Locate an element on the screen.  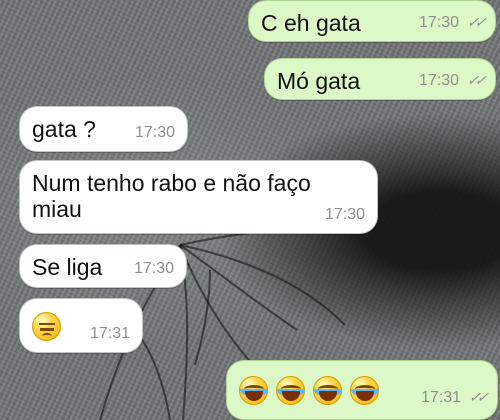
incoming-message-bubble: Se liga 17:30 is located at coordinates (103, 266).